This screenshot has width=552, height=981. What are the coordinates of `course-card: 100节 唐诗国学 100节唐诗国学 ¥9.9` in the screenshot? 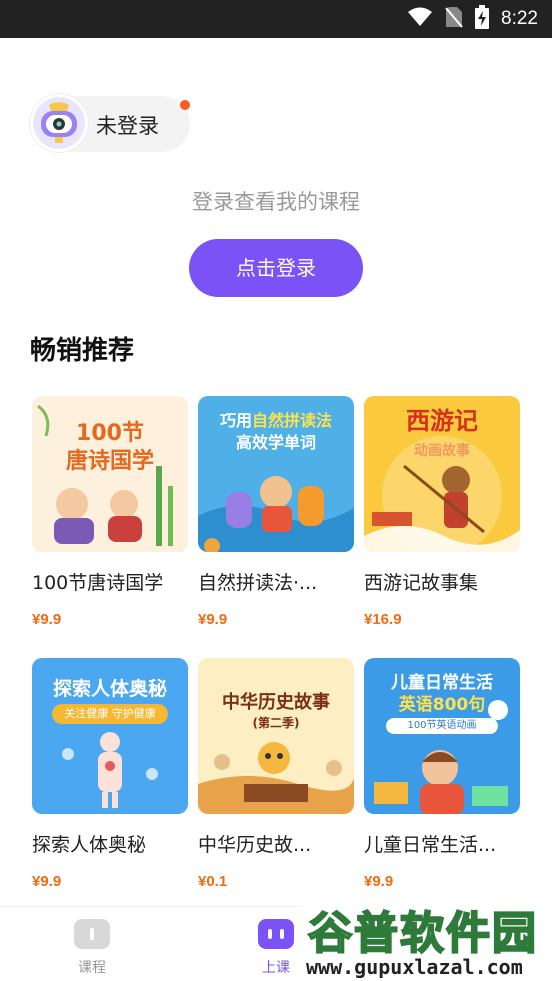 It's located at (110, 512).